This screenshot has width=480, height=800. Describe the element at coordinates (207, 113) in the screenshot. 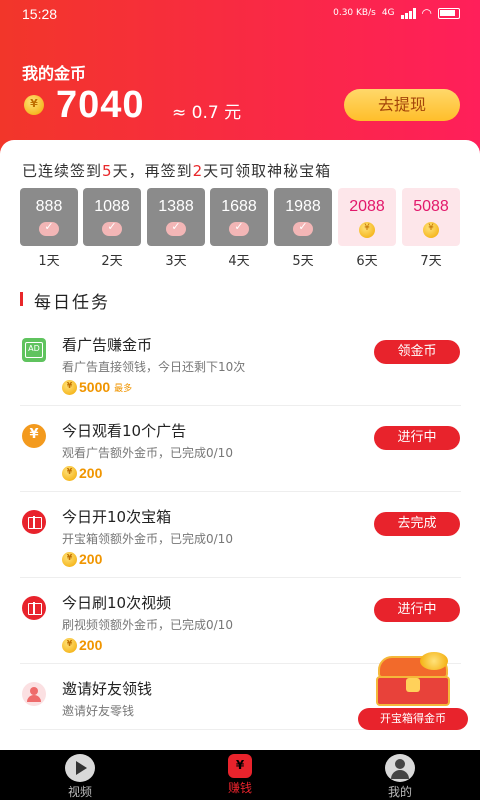

I see `balance-cash-equivalent: ≈ 0.7 元` at that location.